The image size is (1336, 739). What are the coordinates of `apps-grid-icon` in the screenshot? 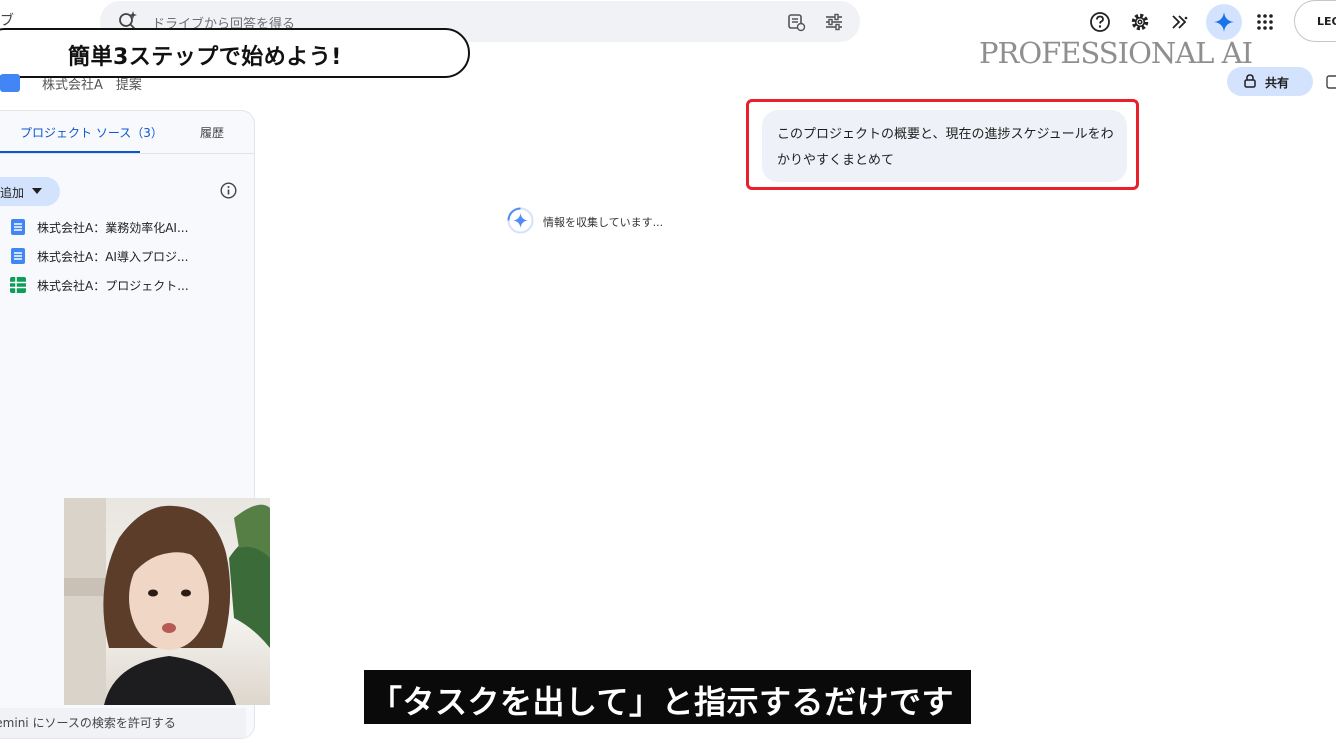 It's located at (1265, 22).